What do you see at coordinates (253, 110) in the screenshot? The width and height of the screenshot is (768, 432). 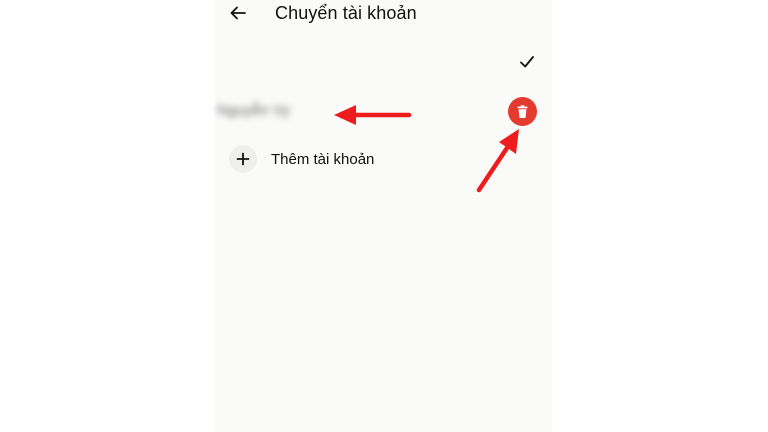 I see `account-name: Nguyễn Vy` at bounding box center [253, 110].